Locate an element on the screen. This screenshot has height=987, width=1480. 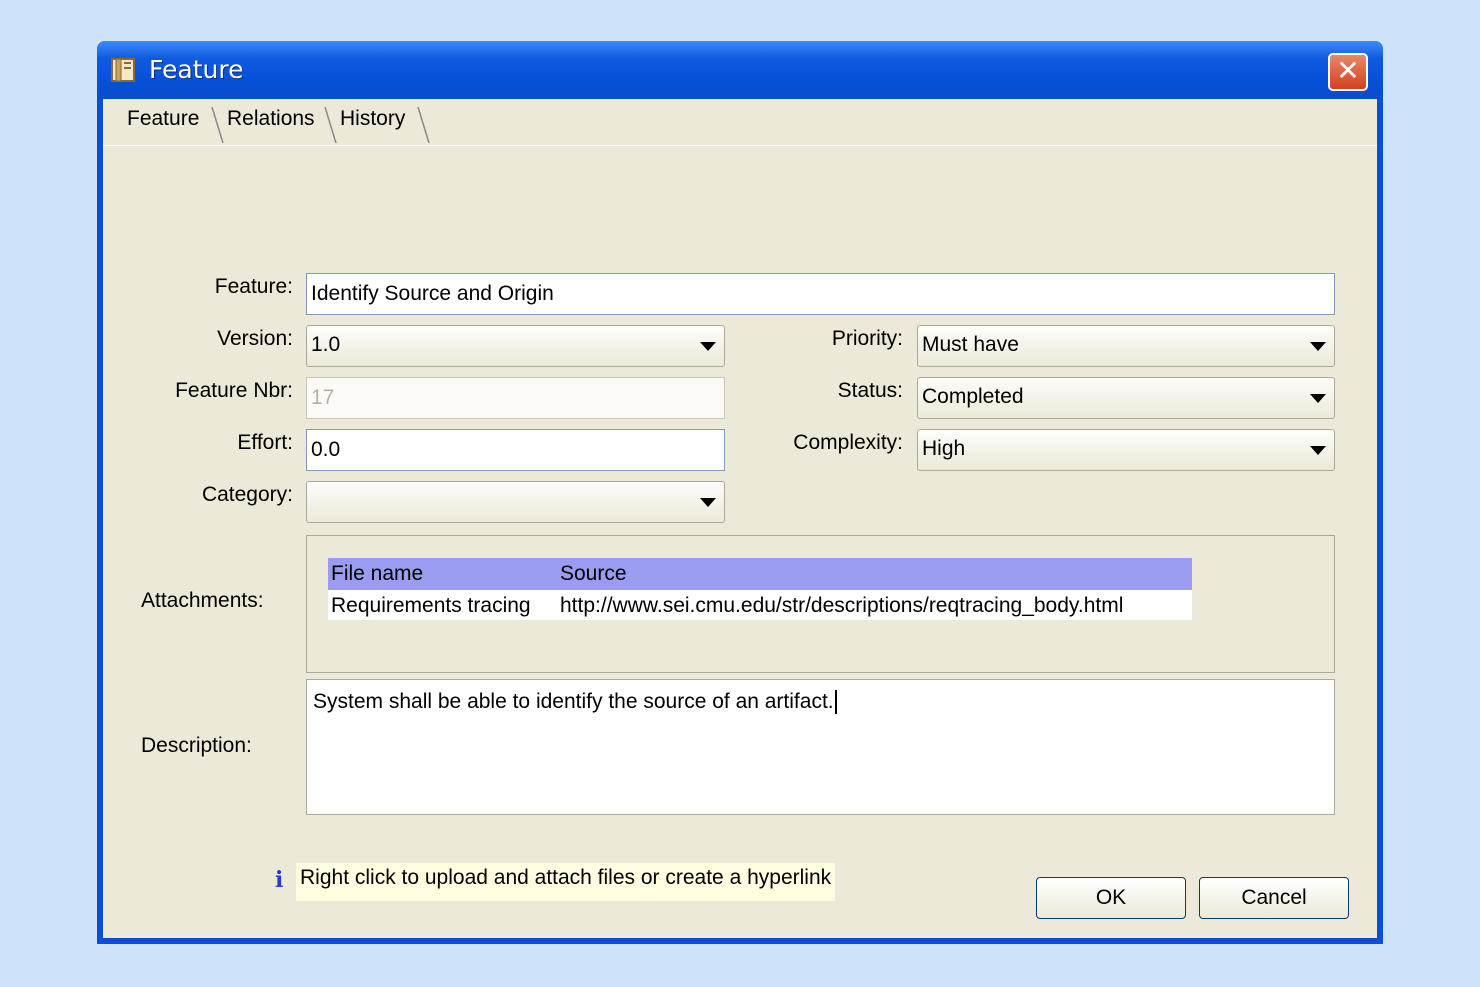
book-icon is located at coordinates (123, 70).